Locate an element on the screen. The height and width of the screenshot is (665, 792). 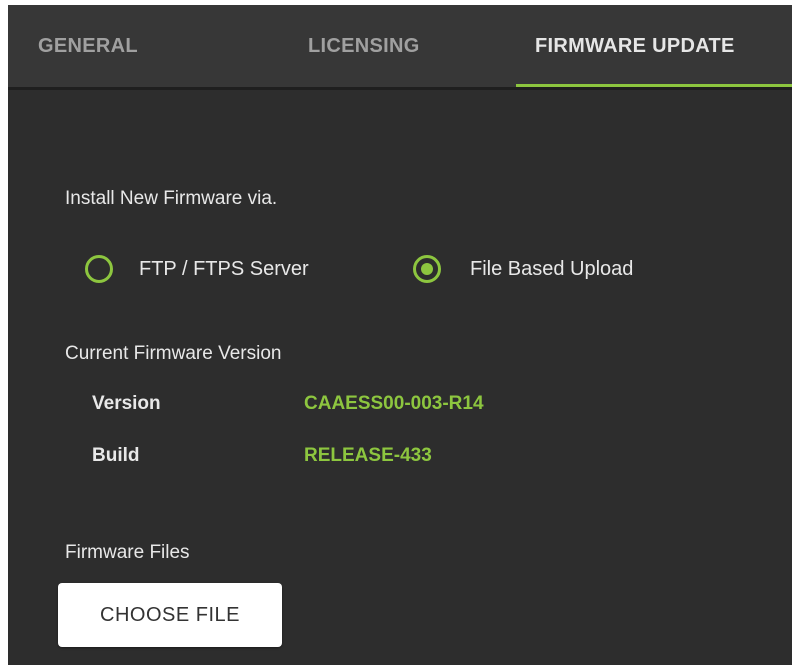
version-value: CAAESS00-003-R14 is located at coordinates (394, 403).